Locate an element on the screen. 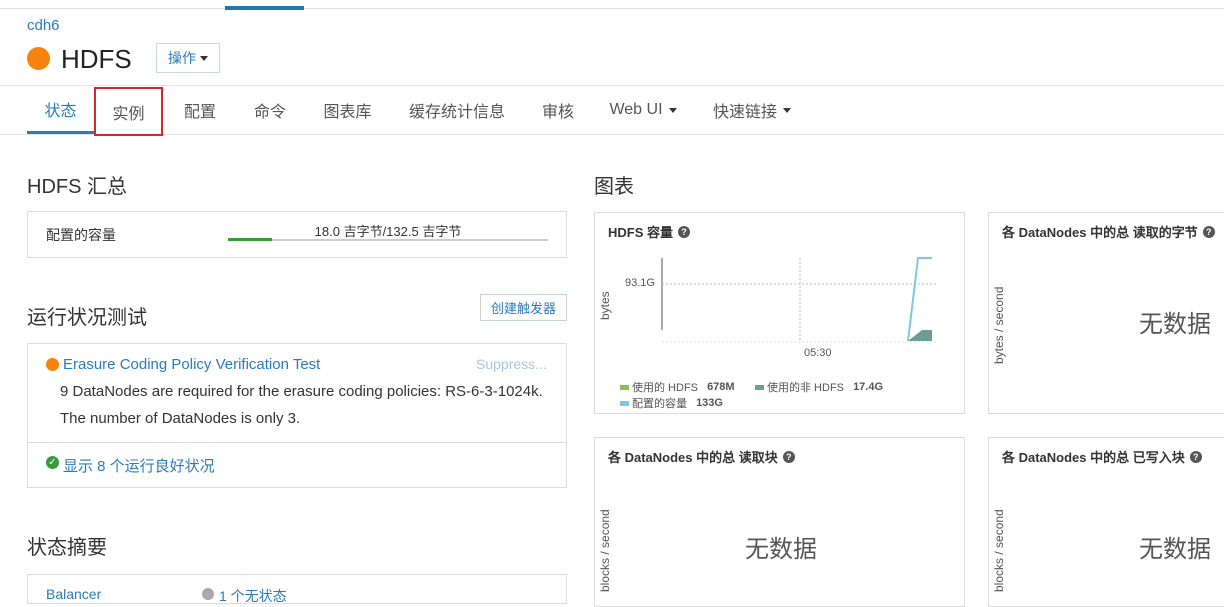  legend-value: 133G is located at coordinates (709, 403).